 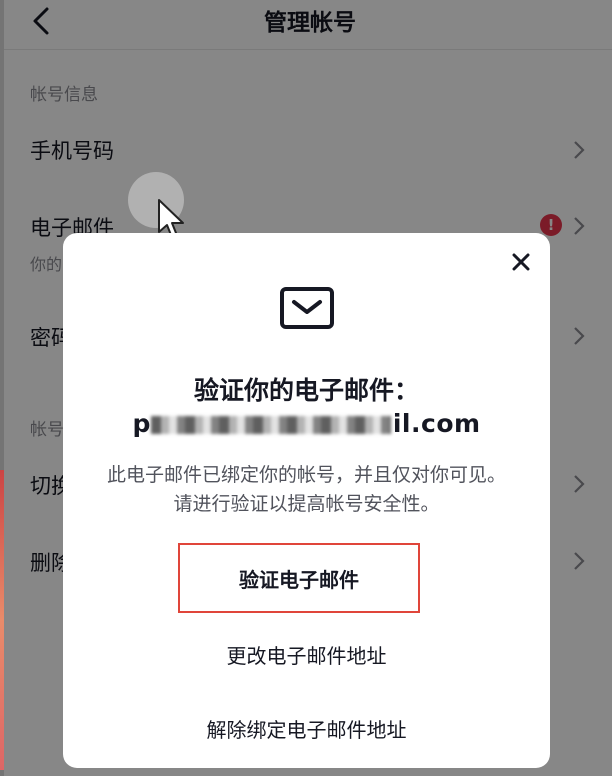 What do you see at coordinates (306, 654) in the screenshot?
I see `change-email-link: 更改电子邮件地址` at bounding box center [306, 654].